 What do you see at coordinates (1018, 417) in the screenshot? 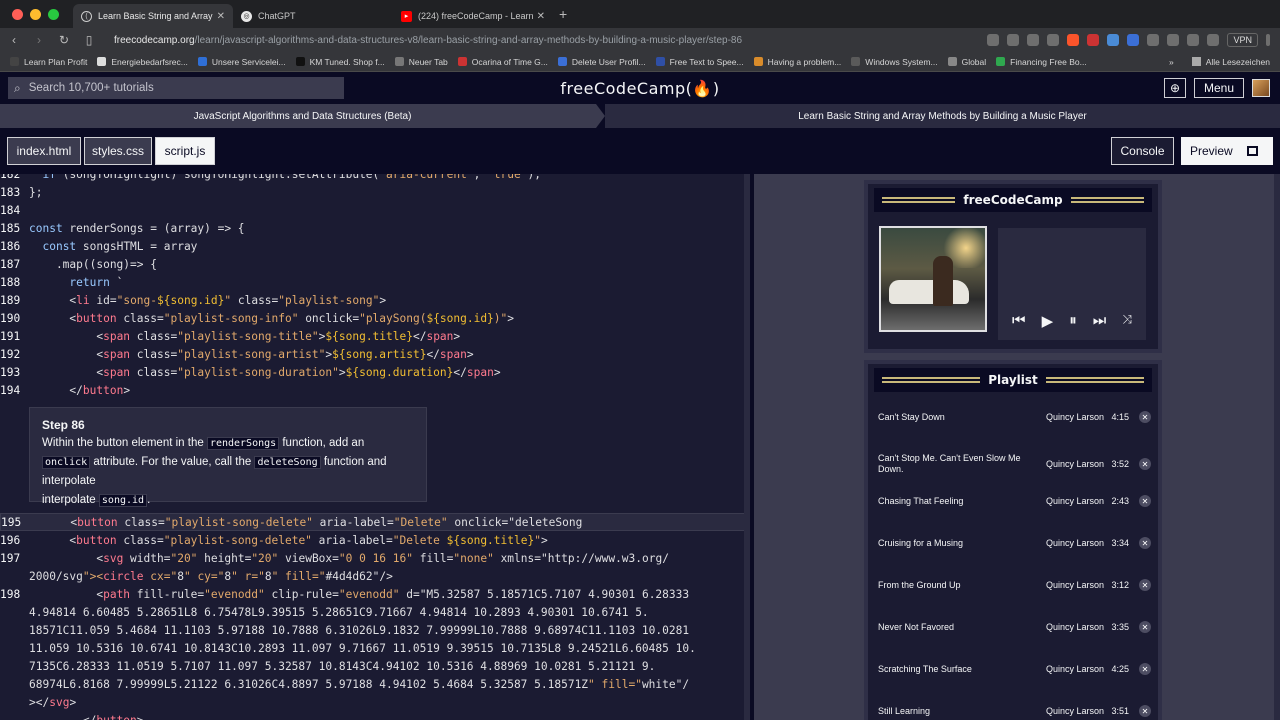
I see `playlist-song: Can't Stay Down Quincy Larson 4:15 ✕` at bounding box center [1018, 417].